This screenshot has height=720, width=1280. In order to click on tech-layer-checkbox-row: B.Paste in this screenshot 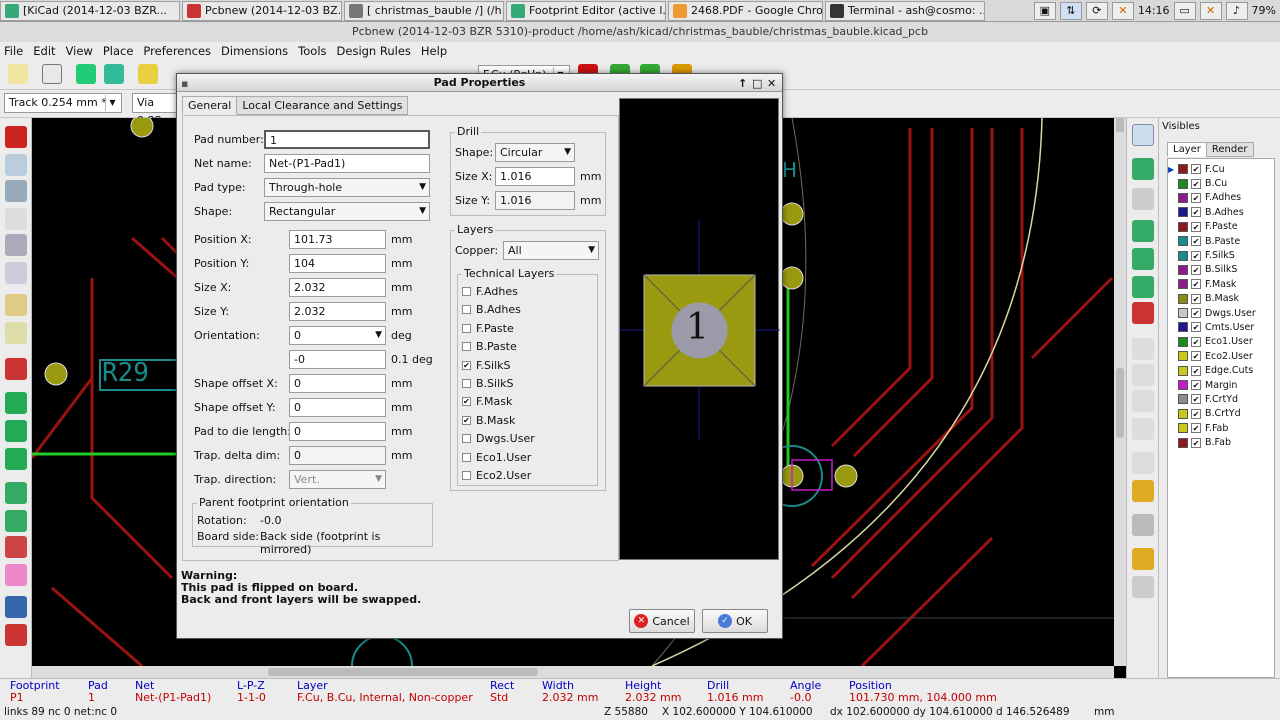, I will do `click(489, 346)`.